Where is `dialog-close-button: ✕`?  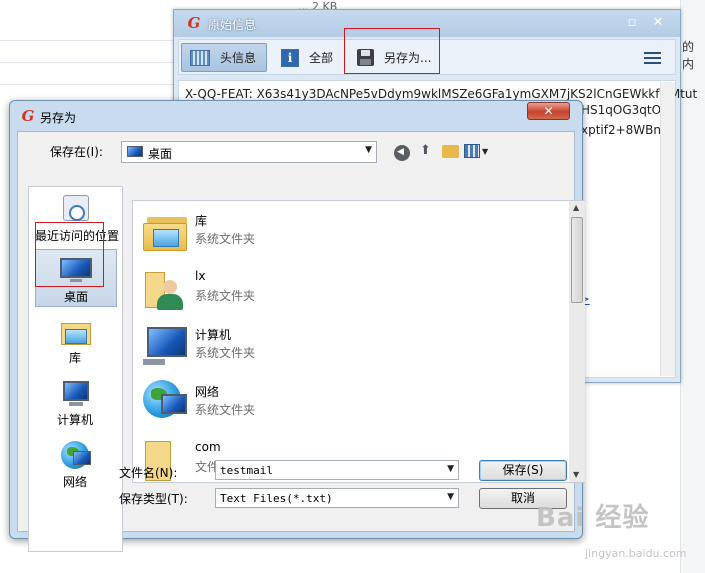
dialog-close-button: ✕ is located at coordinates (548, 111).